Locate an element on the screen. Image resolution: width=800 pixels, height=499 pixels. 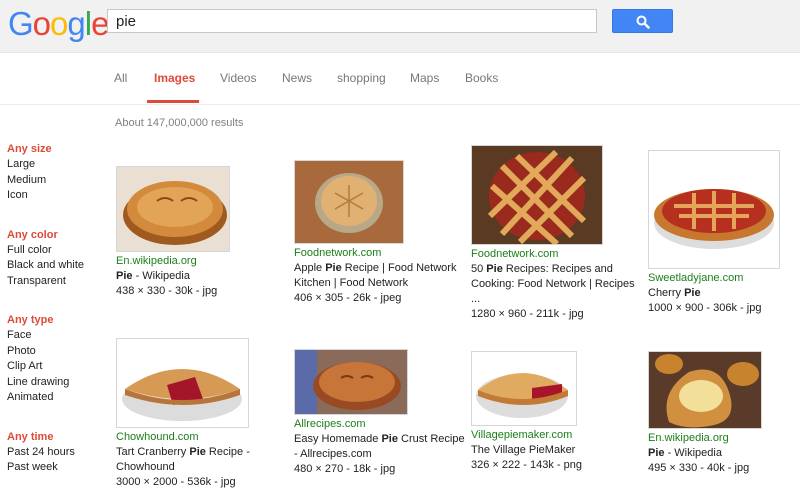
logo-letter: G is located at coordinates (21, 23).